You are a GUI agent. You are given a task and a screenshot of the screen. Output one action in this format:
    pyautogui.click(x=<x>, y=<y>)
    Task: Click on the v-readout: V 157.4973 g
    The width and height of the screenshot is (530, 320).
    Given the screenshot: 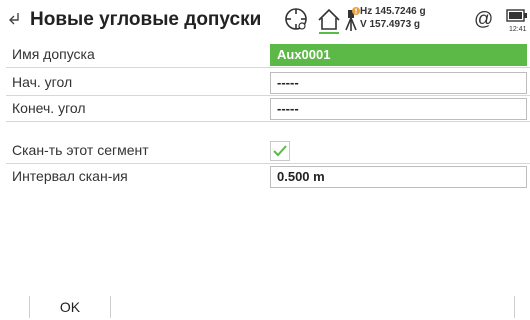 What is the action you would take?
    pyautogui.click(x=390, y=24)
    